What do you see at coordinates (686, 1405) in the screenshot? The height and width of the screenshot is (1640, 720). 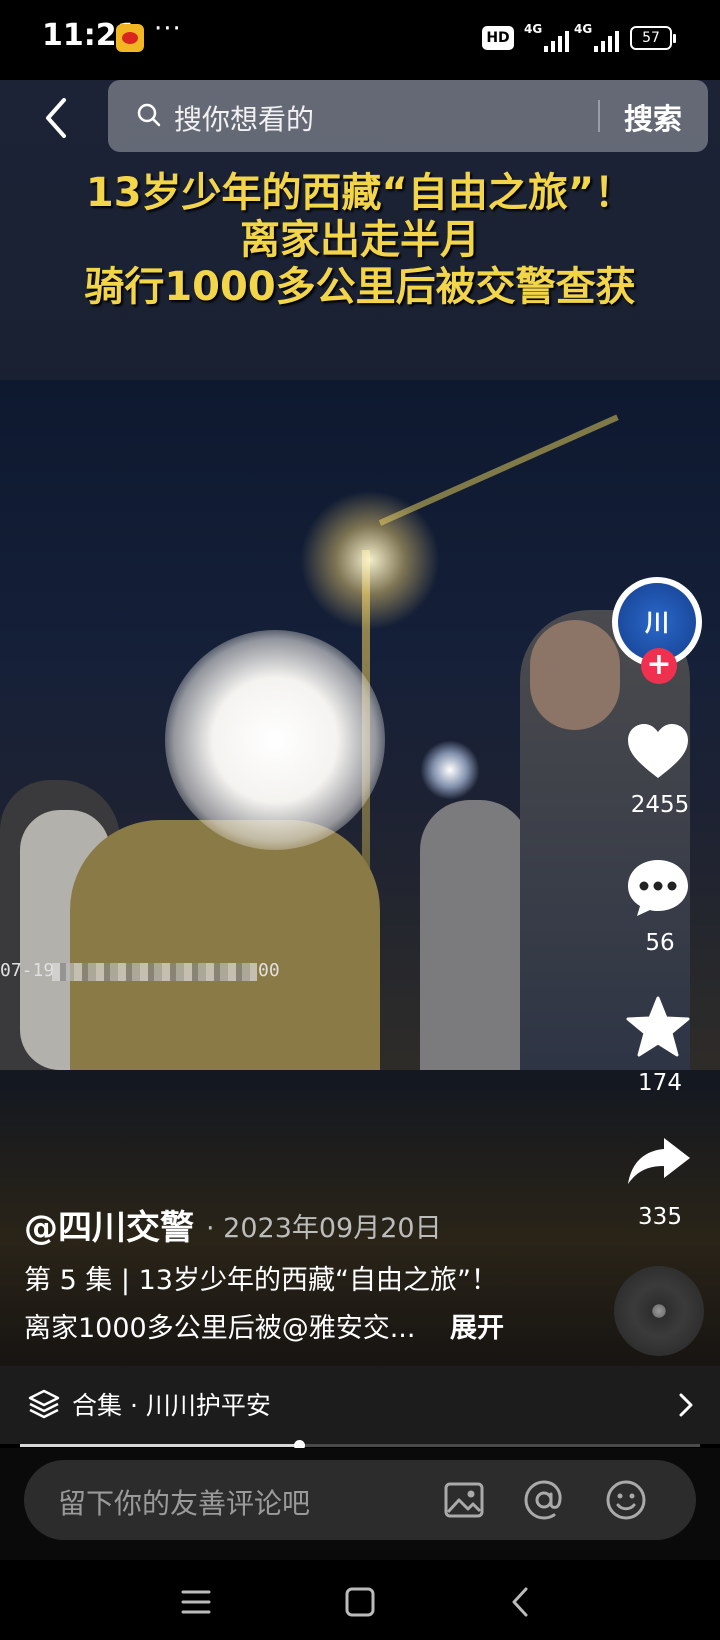 I see `chevron-right-icon` at bounding box center [686, 1405].